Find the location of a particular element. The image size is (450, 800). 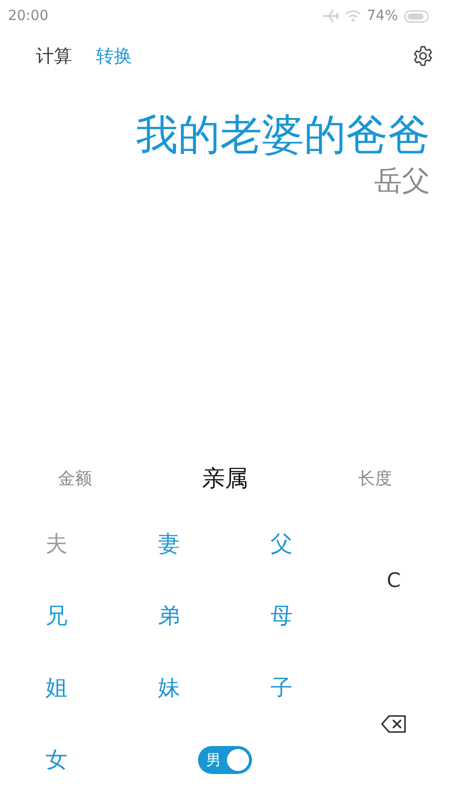

wifi-icon is located at coordinates (352, 16).